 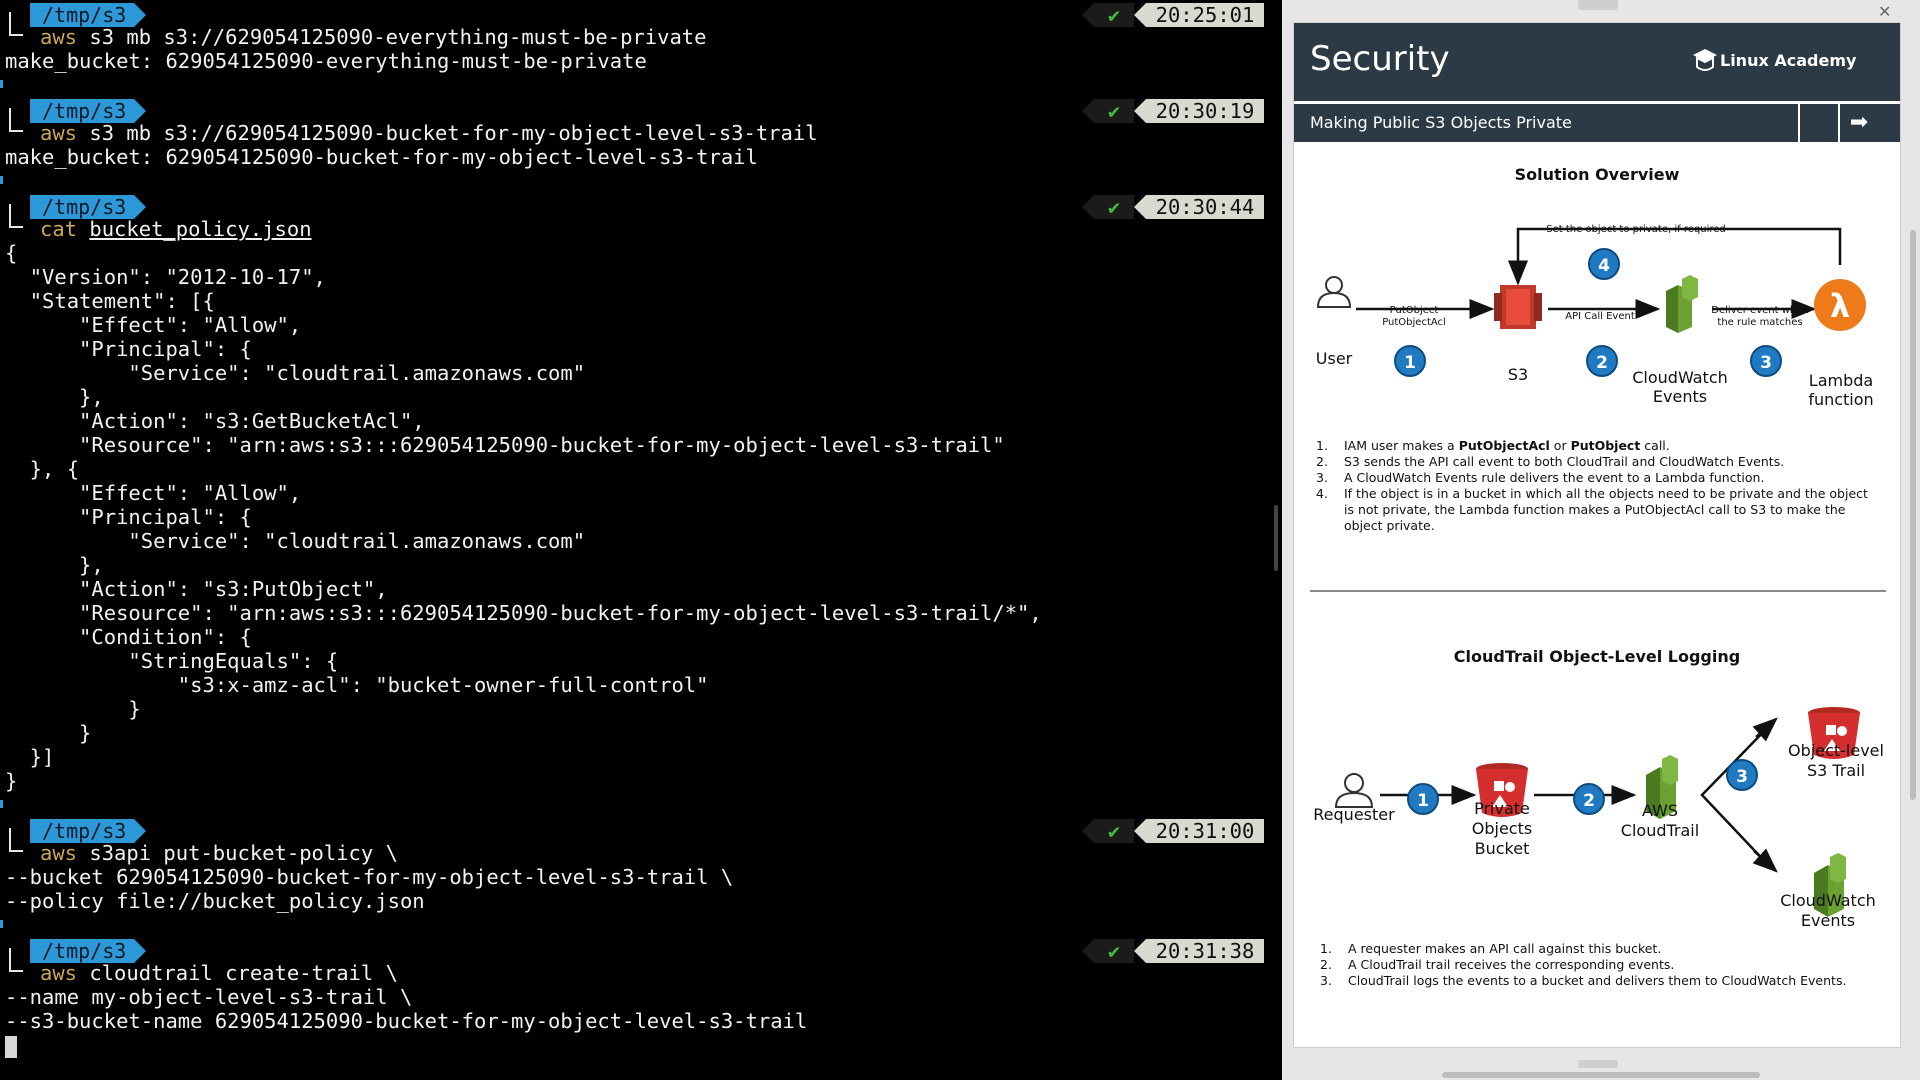 I want to click on panel-vertical-scrollbar, so click(x=1913, y=515).